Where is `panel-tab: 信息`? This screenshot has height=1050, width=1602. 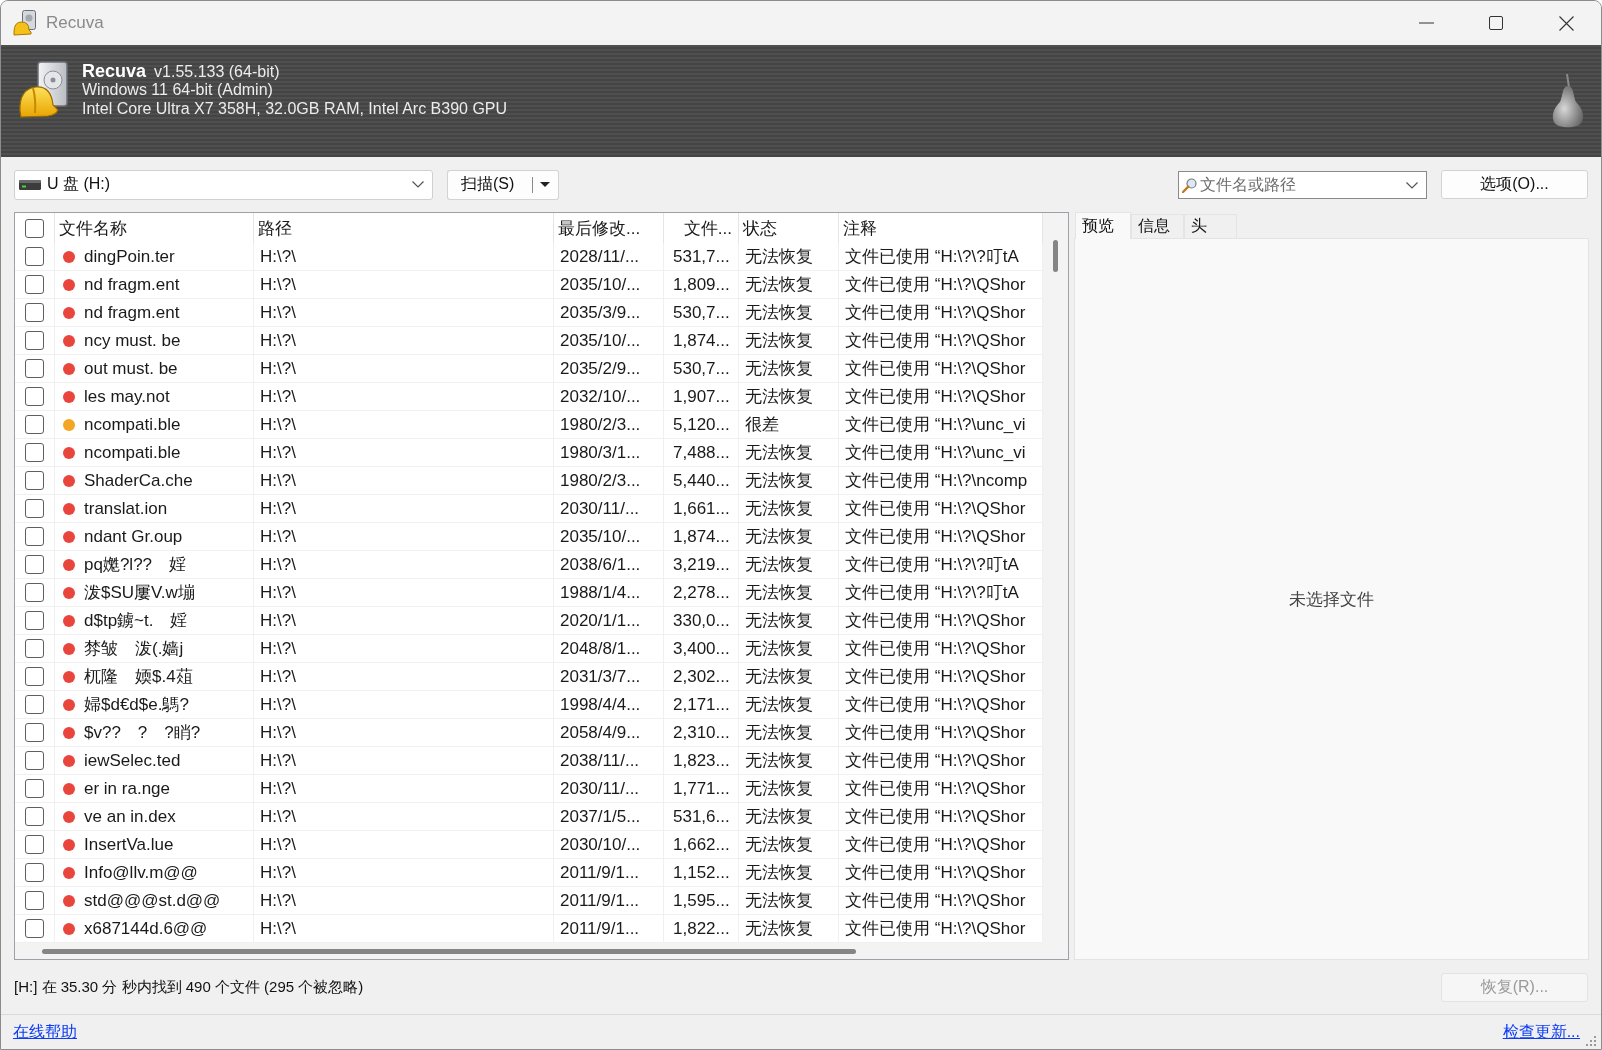
panel-tab: 信息 is located at coordinates (1157, 226).